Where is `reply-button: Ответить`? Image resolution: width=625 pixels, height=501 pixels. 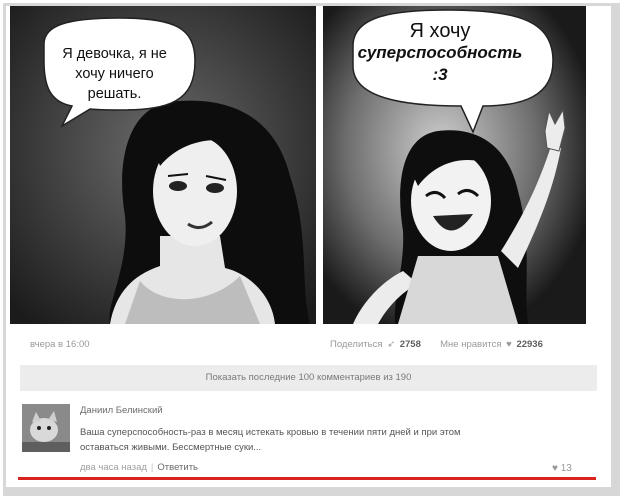
reply-button: Ответить is located at coordinates (177, 467).